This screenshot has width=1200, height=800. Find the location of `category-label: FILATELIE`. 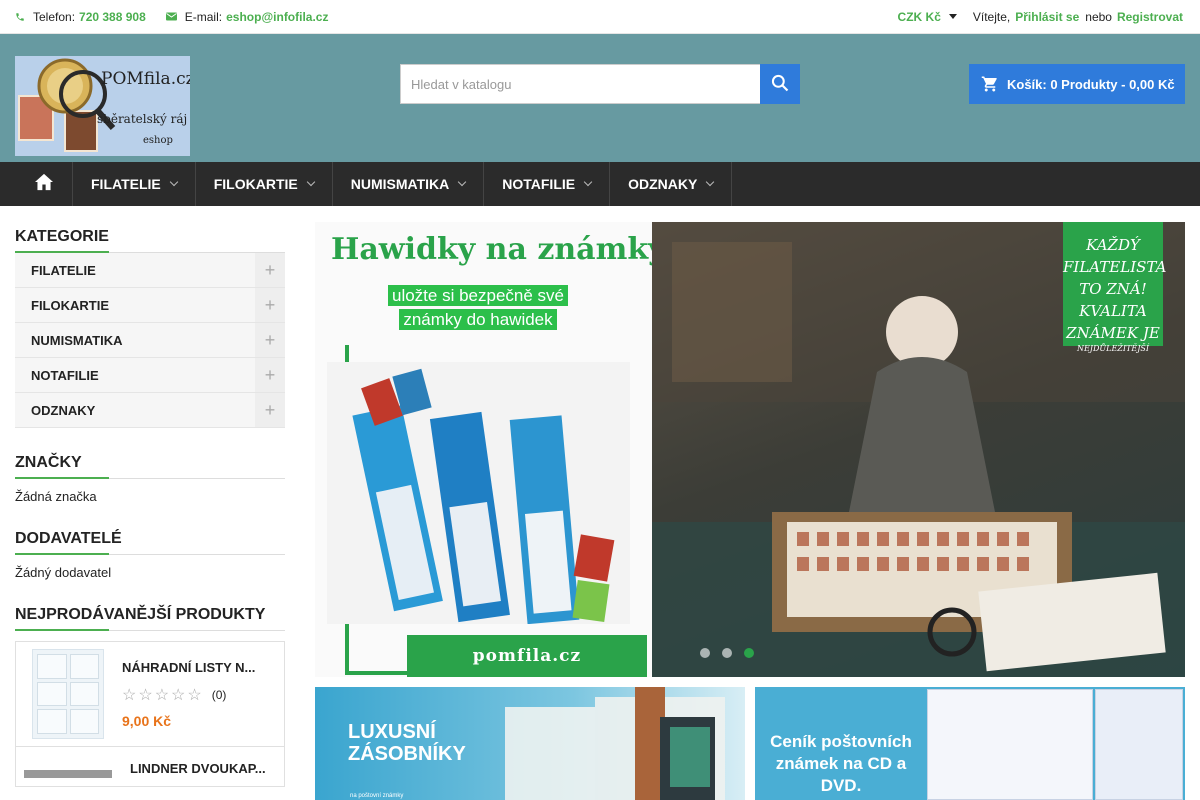

category-label: FILATELIE is located at coordinates (63, 270).